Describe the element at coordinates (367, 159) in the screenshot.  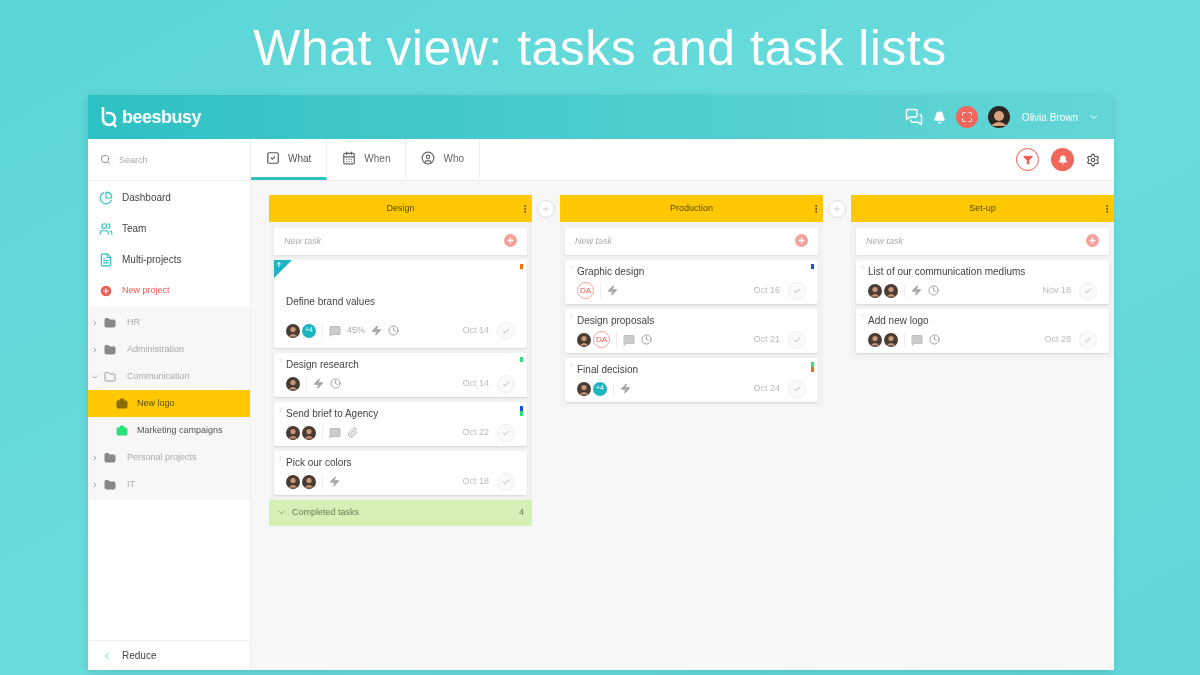
I see `view-tab: When` at that location.